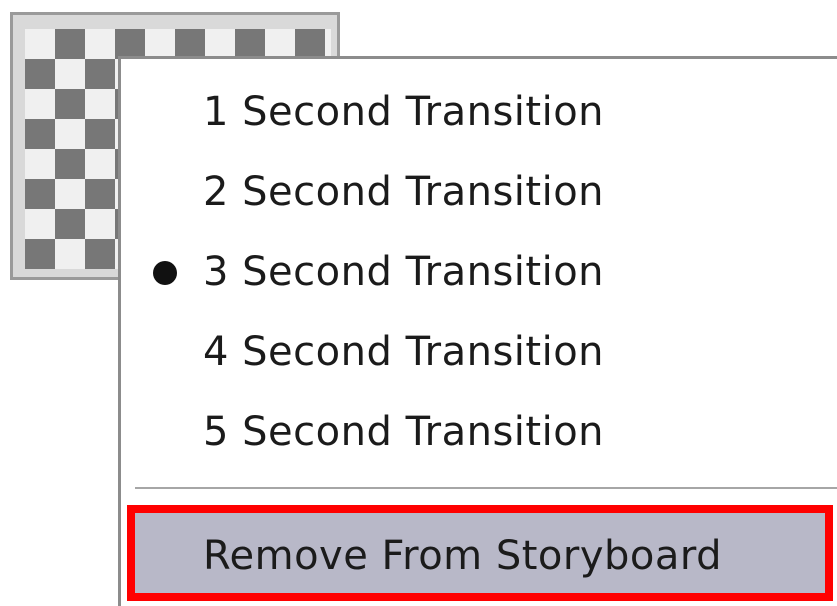  I want to click on menu-item-label: 1 Second Transition, so click(404, 112).